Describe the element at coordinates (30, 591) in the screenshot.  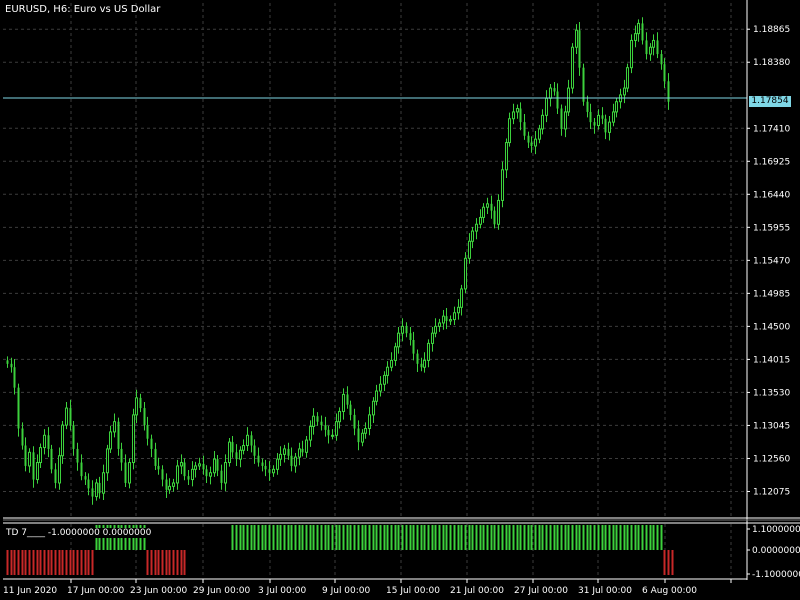
I see `time-label: 11 Jun 2020` at that location.